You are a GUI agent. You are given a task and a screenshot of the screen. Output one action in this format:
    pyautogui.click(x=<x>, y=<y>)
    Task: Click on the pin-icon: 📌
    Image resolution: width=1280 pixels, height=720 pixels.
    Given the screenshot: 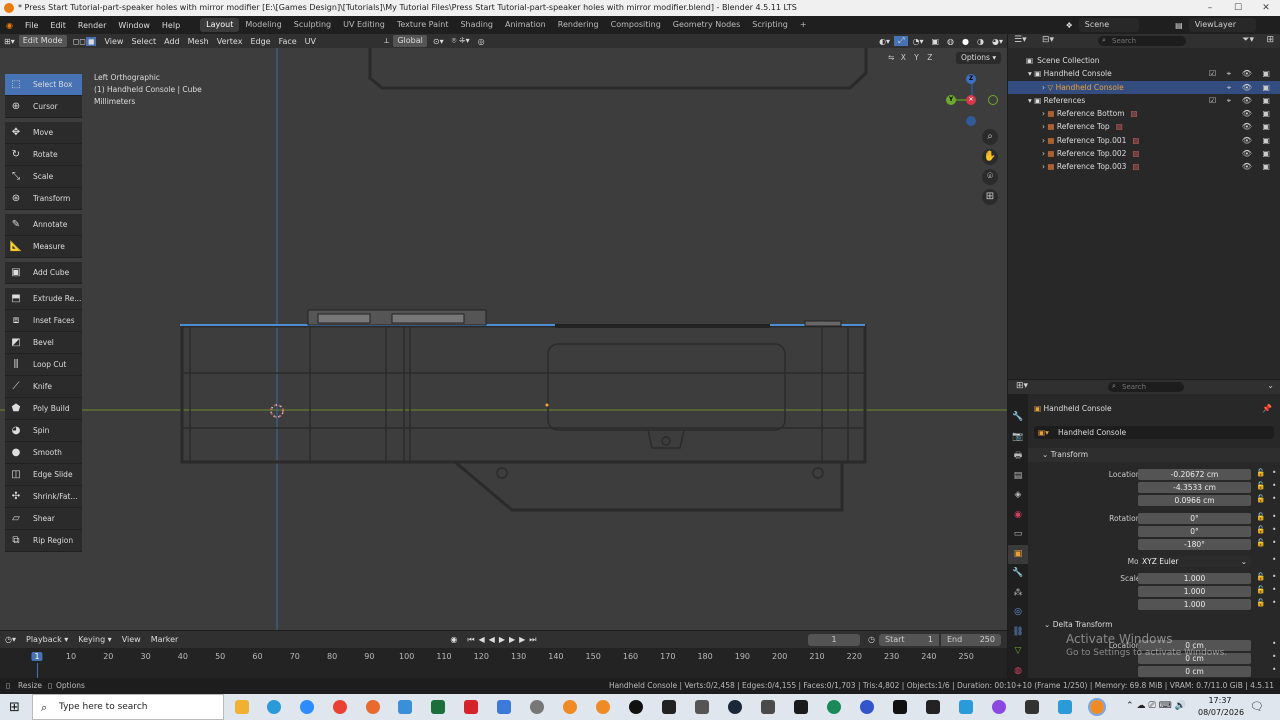 What is the action you would take?
    pyautogui.click(x=1267, y=408)
    